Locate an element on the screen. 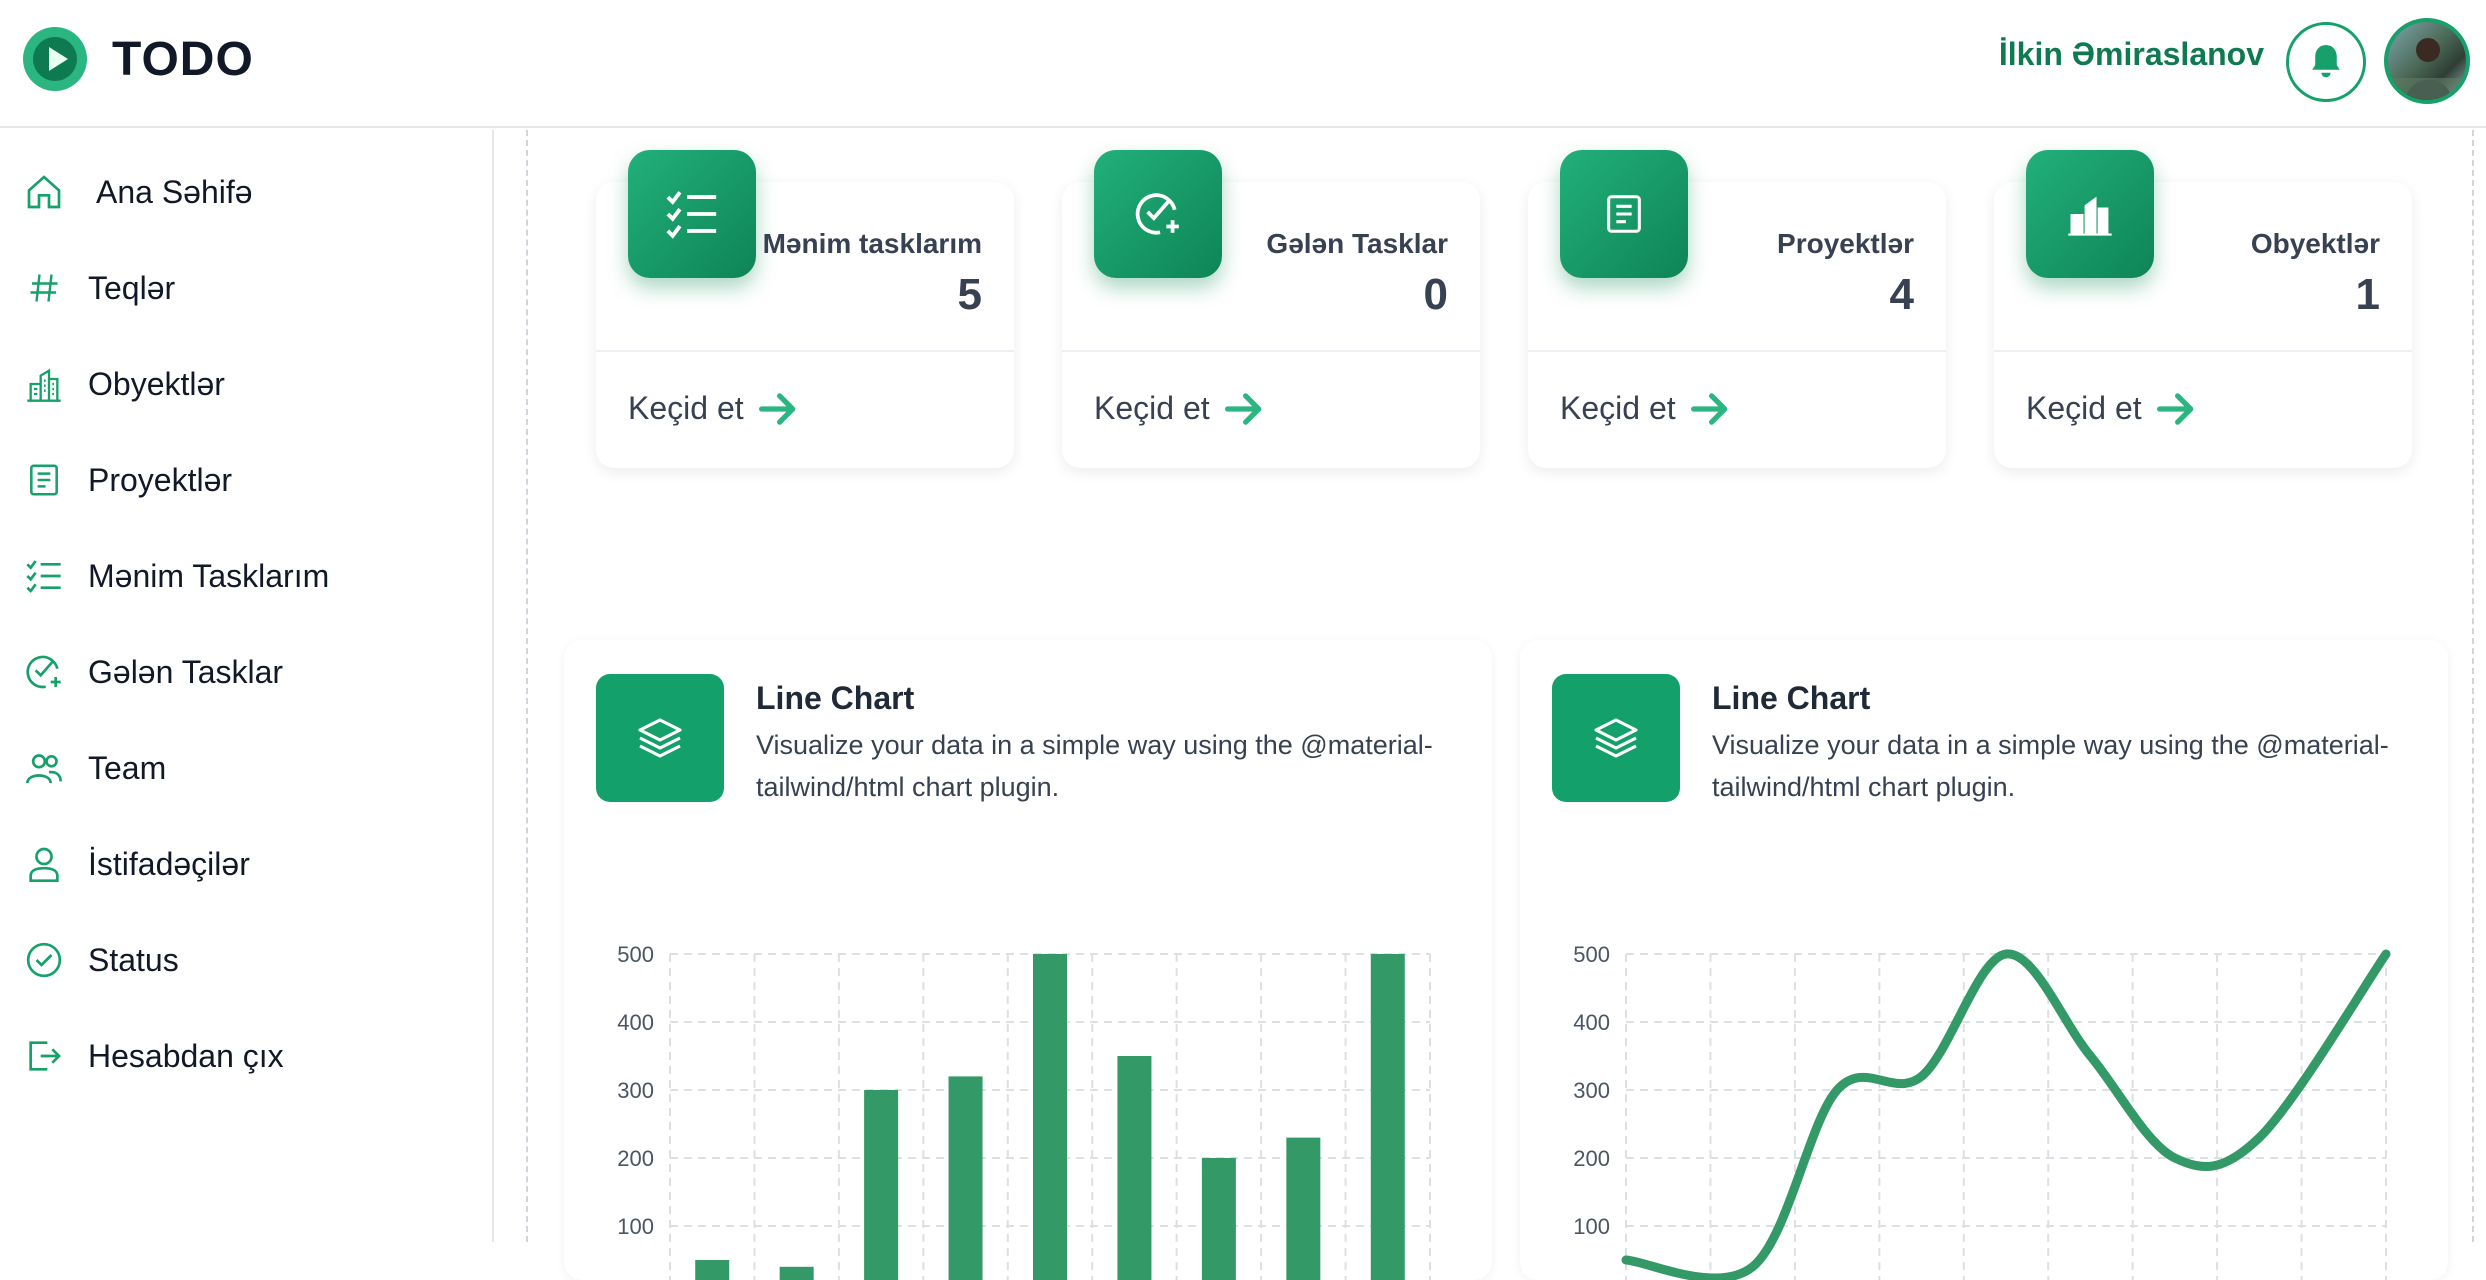 The image size is (2486, 1280). home-icon is located at coordinates (44, 192).